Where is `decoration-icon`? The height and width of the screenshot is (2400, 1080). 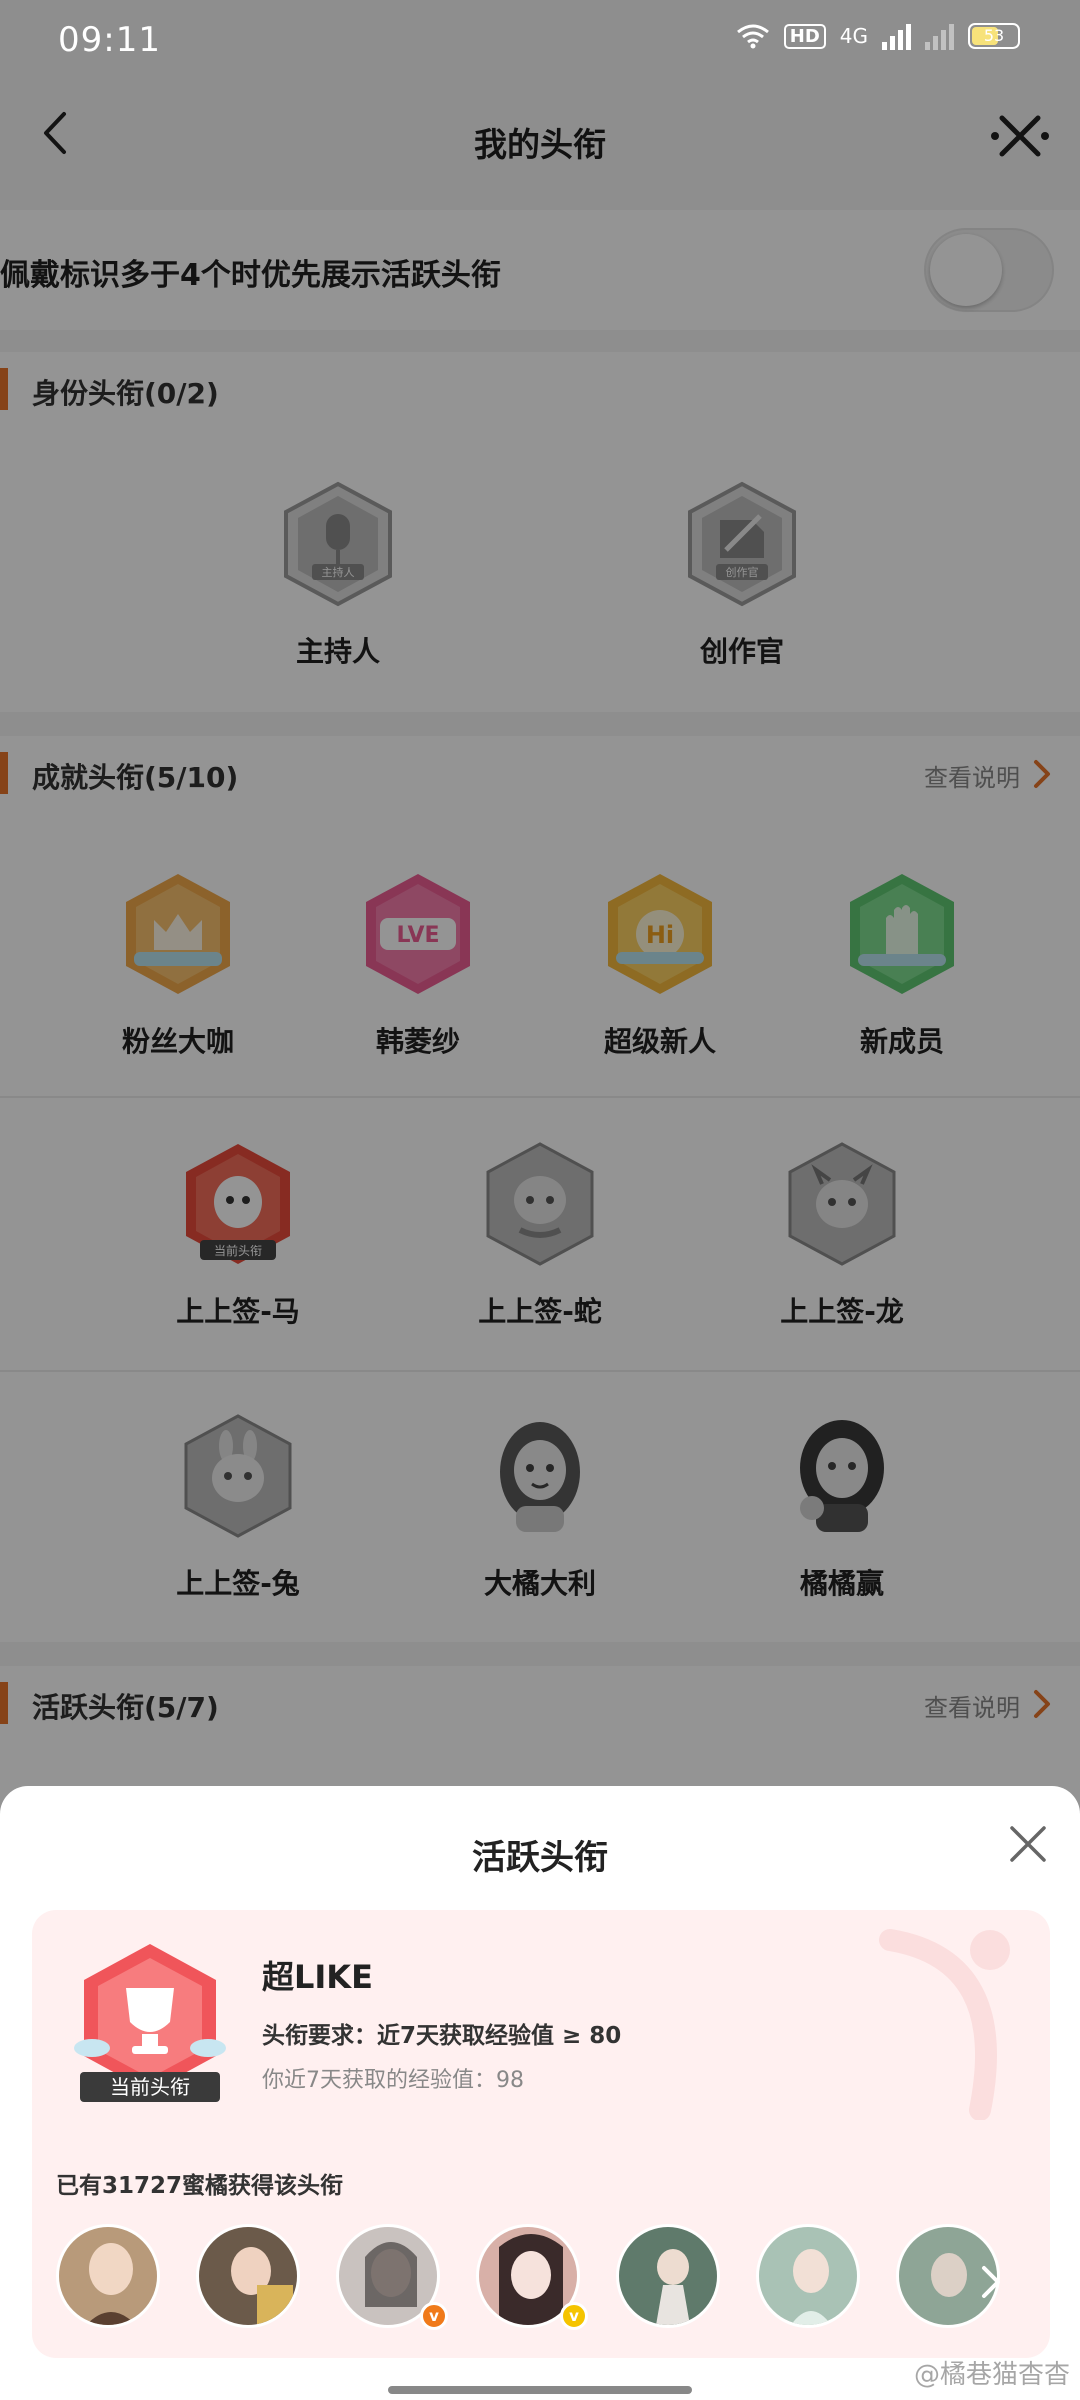 decoration-icon is located at coordinates (944, 2024).